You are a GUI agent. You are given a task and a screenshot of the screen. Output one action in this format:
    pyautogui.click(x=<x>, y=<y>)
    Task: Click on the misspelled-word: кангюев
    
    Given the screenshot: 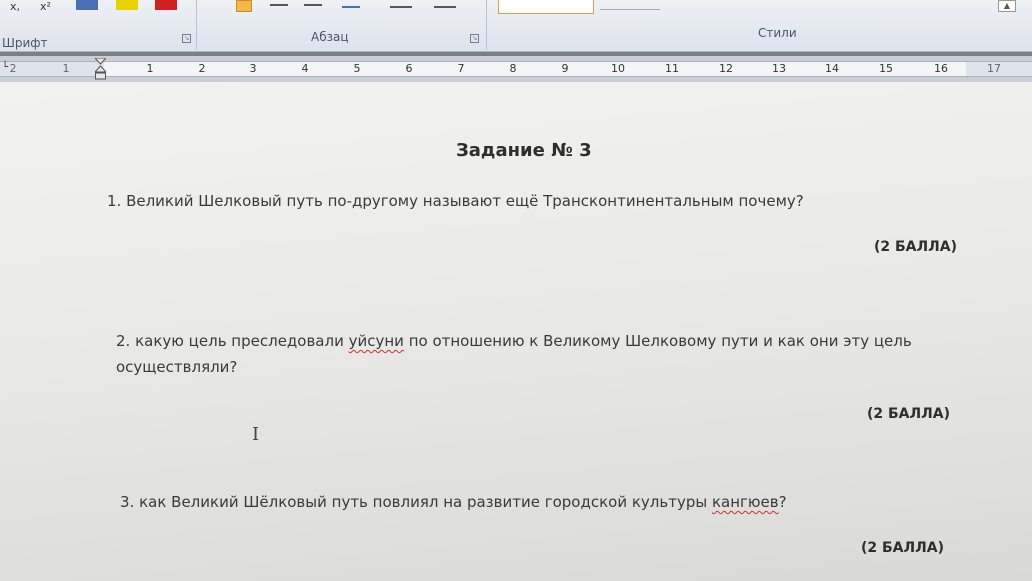 What is the action you would take?
    pyautogui.click(x=745, y=502)
    